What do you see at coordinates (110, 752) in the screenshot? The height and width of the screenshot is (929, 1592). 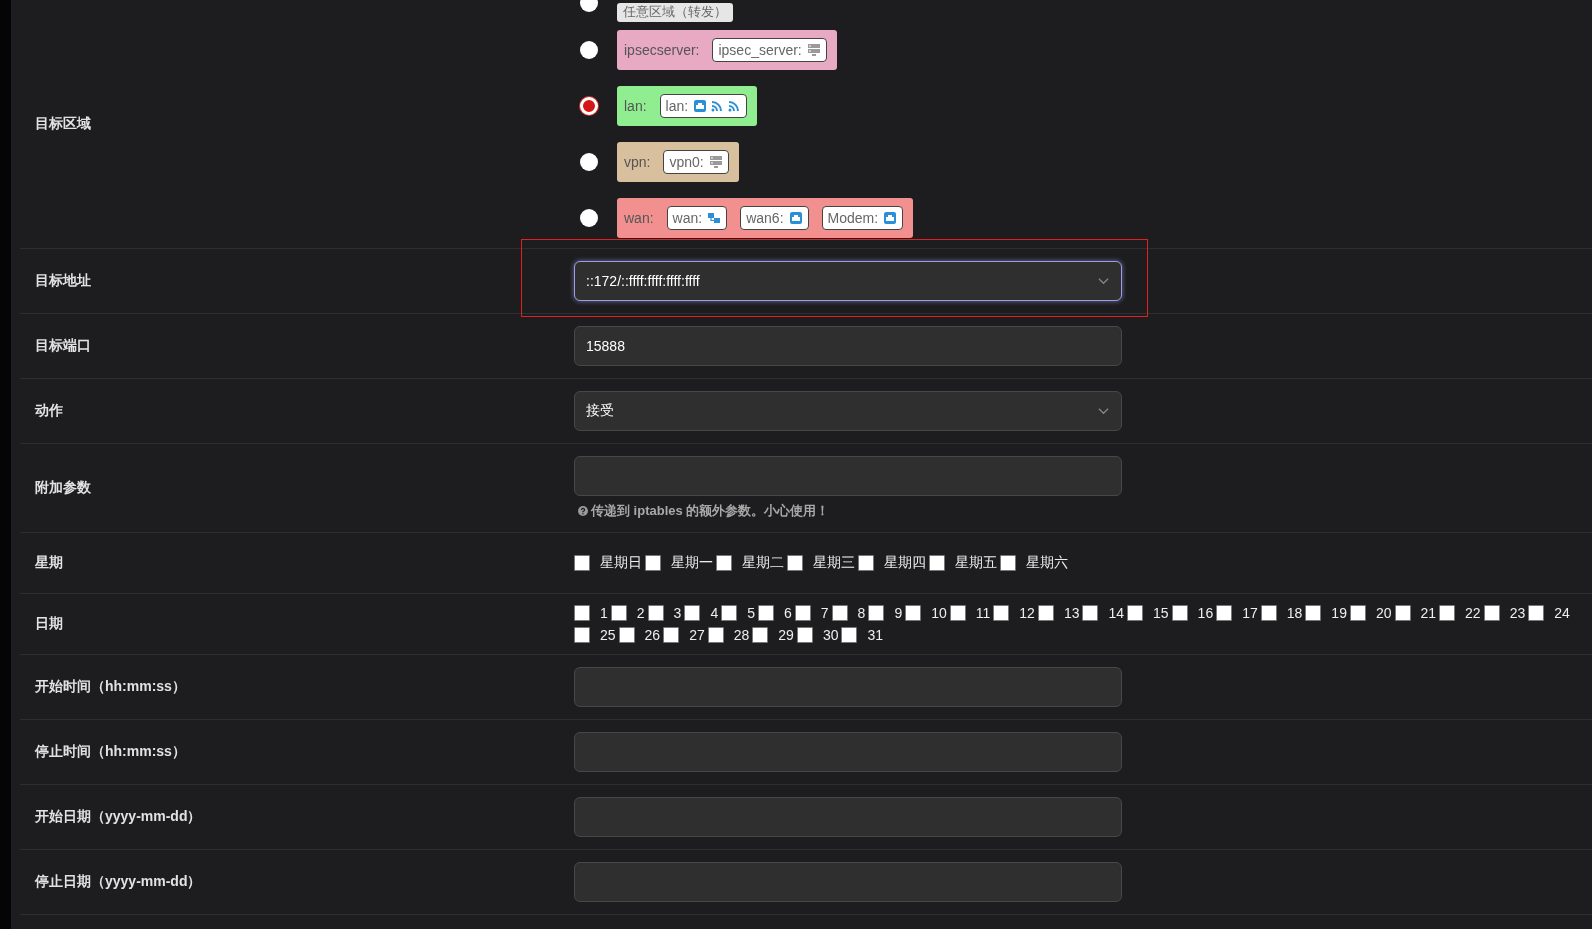 I see `field-label: 停止时间（hh:mm:ss）` at bounding box center [110, 752].